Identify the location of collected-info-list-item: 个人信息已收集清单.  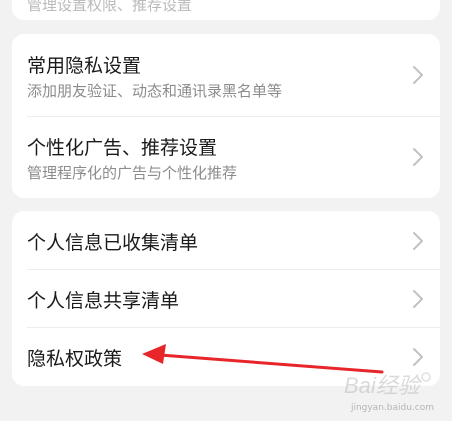
(226, 240).